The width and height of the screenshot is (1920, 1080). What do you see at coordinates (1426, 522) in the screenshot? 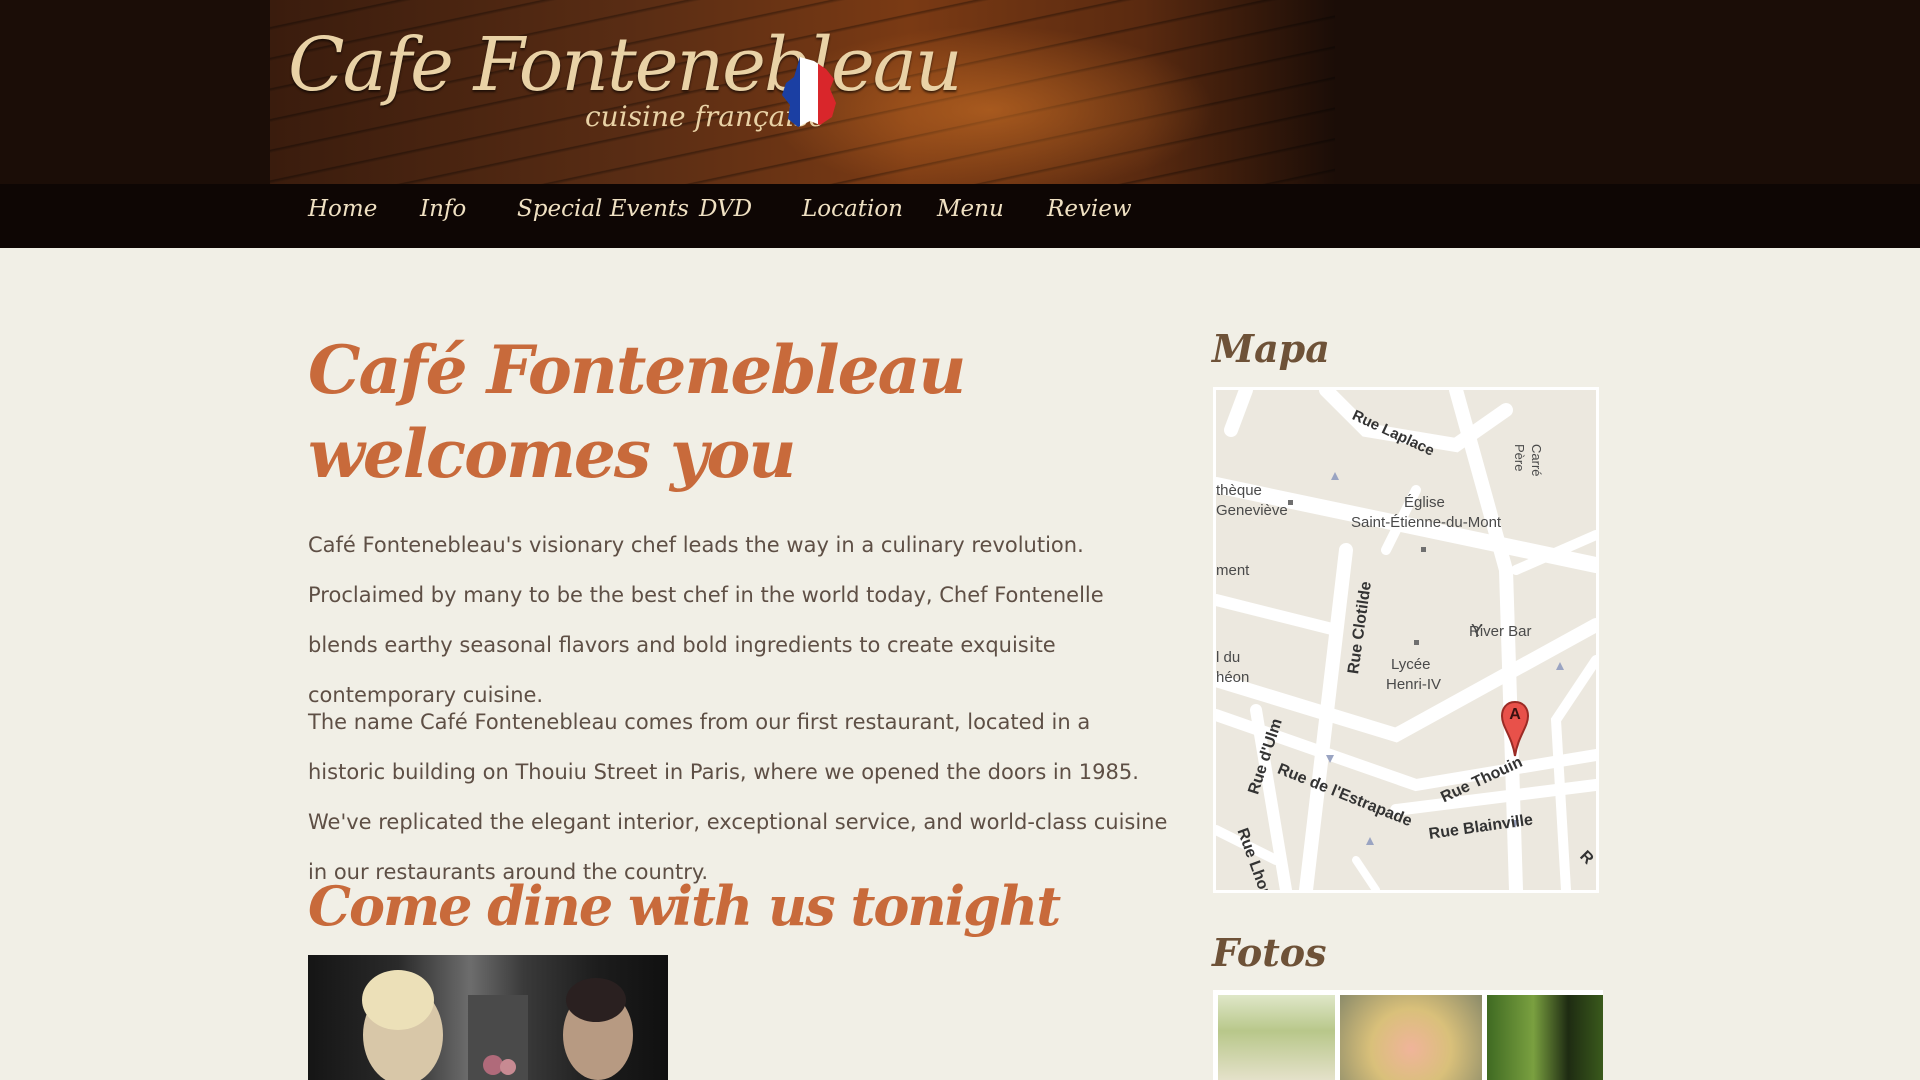
I see `map-label-saint-etienne: Saint-Étienne-du-Mont` at bounding box center [1426, 522].